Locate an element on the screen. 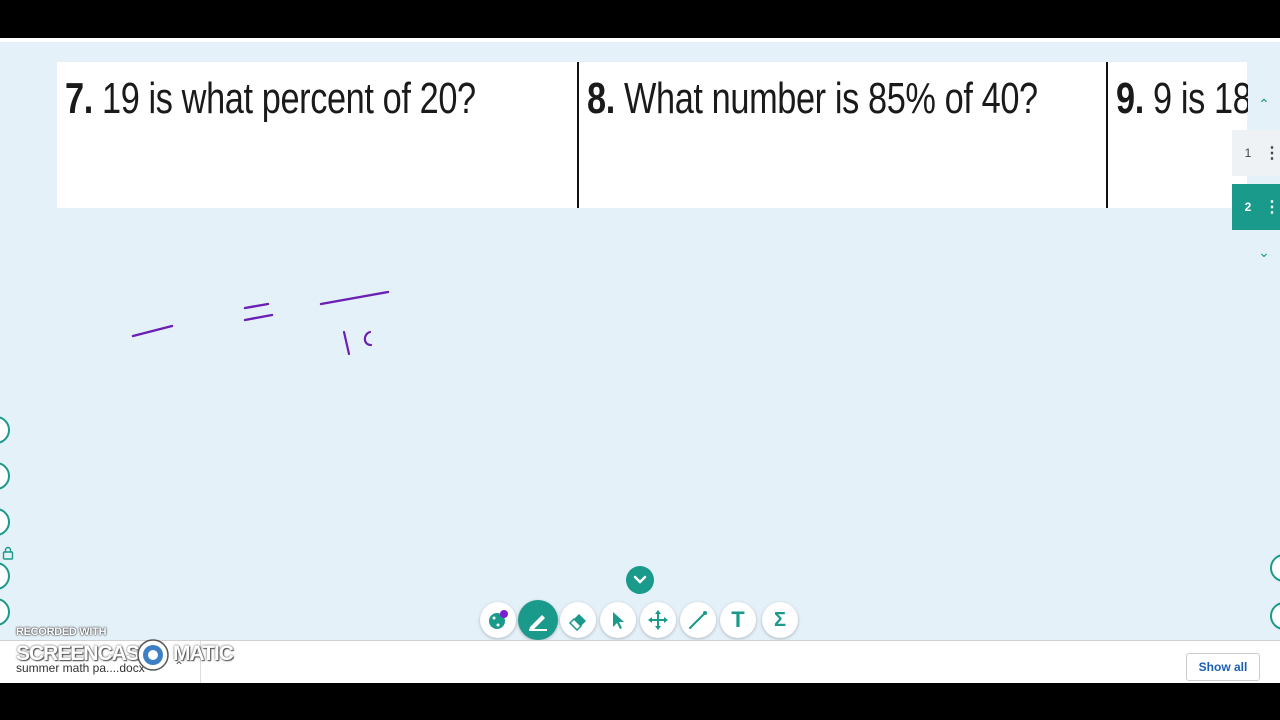 The image size is (1280, 720). page-thumb-2: 2 ⋮ is located at coordinates (1256, 207).